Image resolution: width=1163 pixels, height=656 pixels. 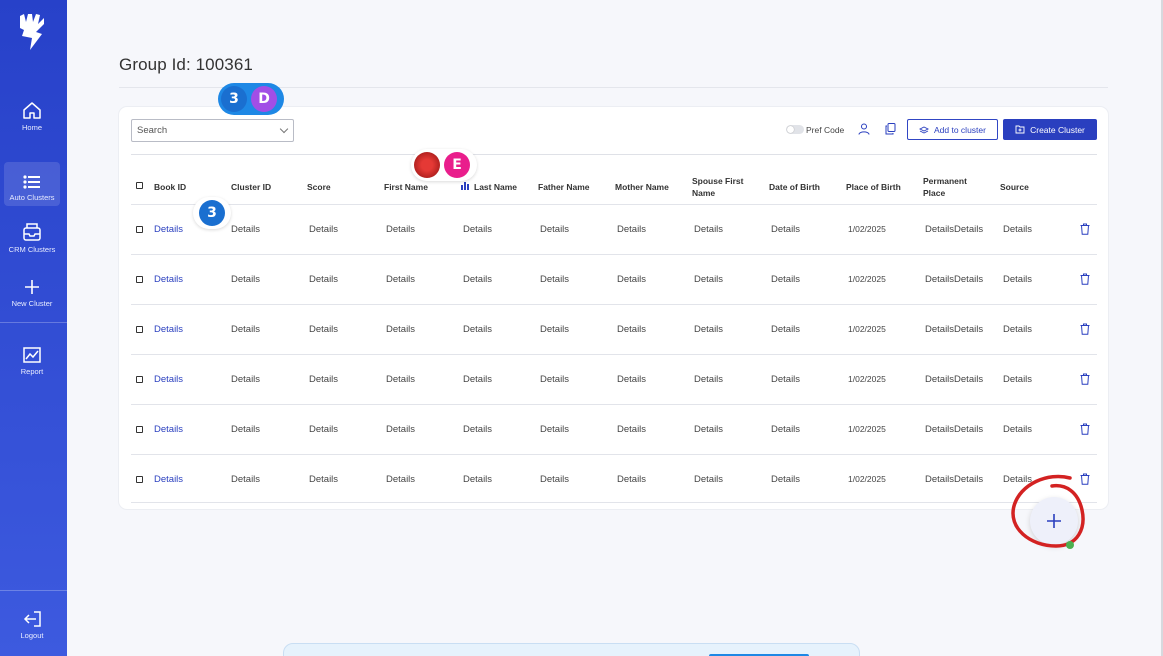 What do you see at coordinates (952, 187) in the screenshot?
I see `column-header: Permanent Place` at bounding box center [952, 187].